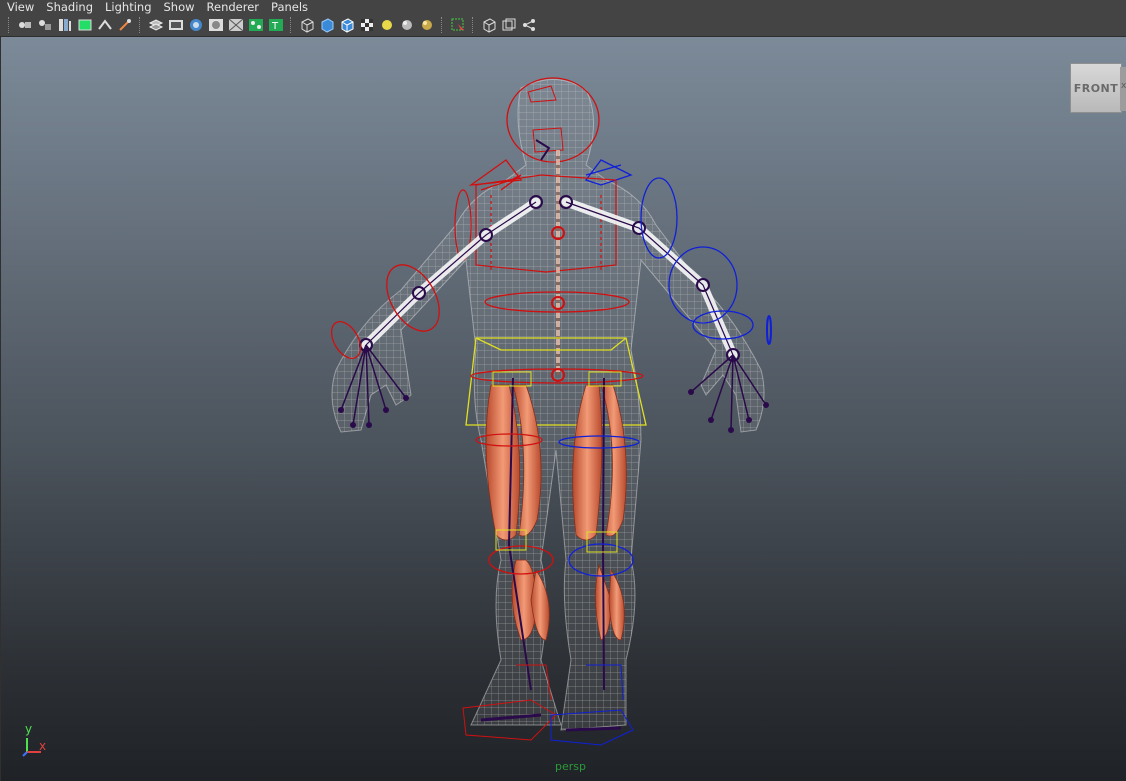  What do you see at coordinates (489, 25) in the screenshot?
I see `xray-icon` at bounding box center [489, 25].